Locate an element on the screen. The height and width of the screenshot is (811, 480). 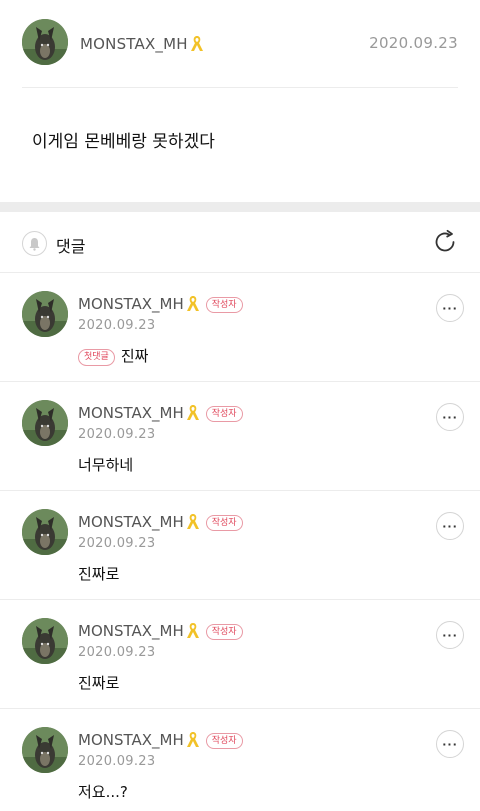
notification-toggle is located at coordinates (34, 243).